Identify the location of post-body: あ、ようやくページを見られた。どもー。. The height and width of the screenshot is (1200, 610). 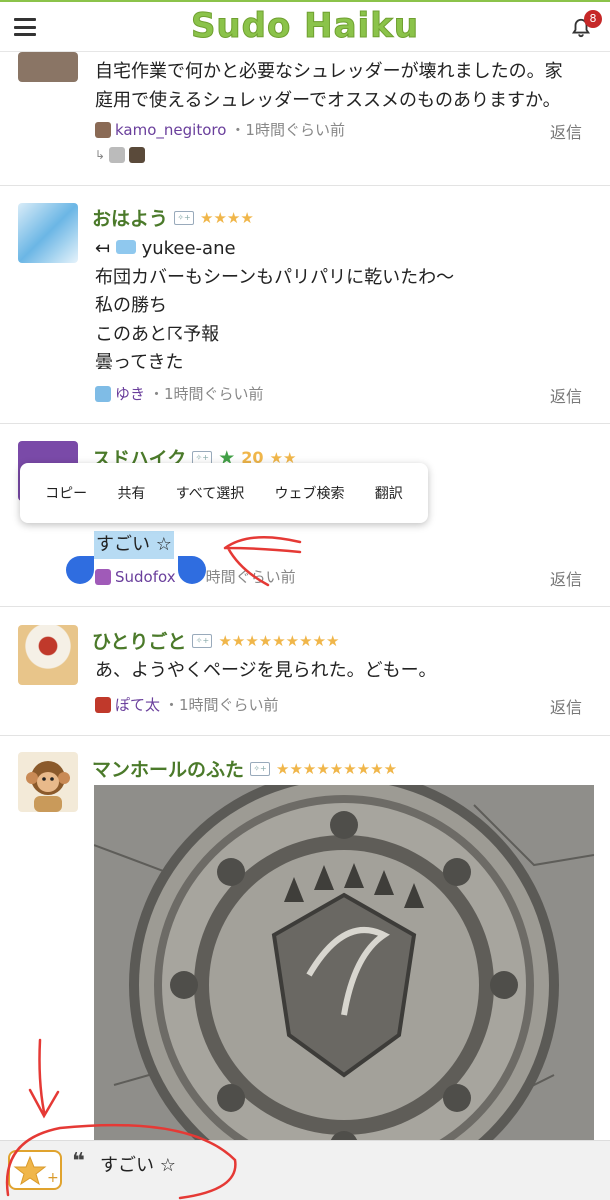
(266, 670).